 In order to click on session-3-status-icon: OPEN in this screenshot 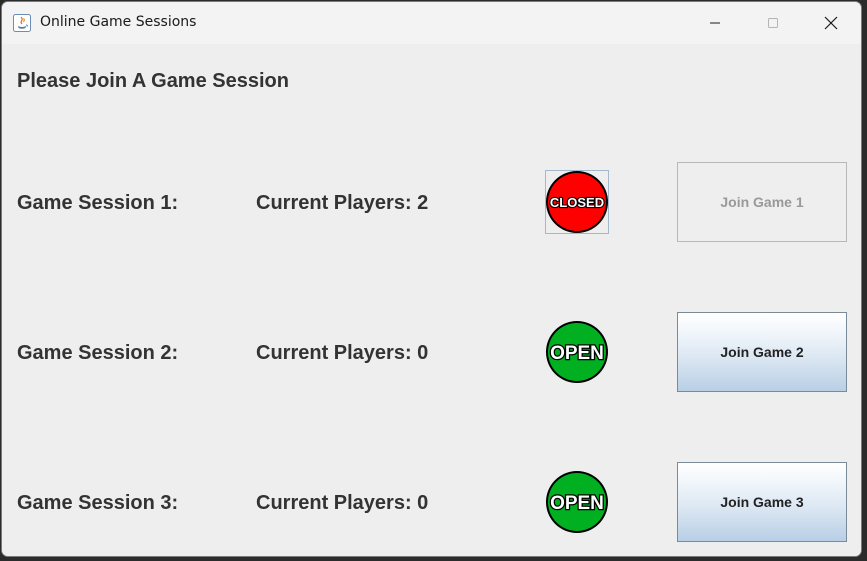, I will do `click(577, 502)`.